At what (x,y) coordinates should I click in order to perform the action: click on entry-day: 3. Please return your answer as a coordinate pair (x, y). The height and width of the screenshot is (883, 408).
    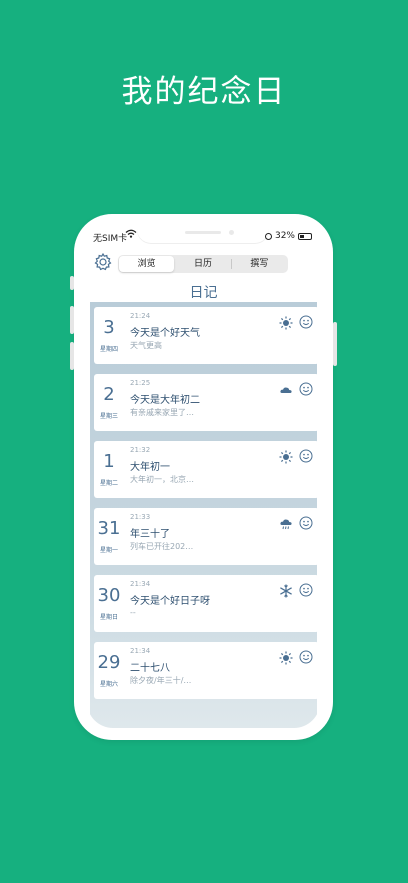
    Looking at the image, I should click on (109, 327).